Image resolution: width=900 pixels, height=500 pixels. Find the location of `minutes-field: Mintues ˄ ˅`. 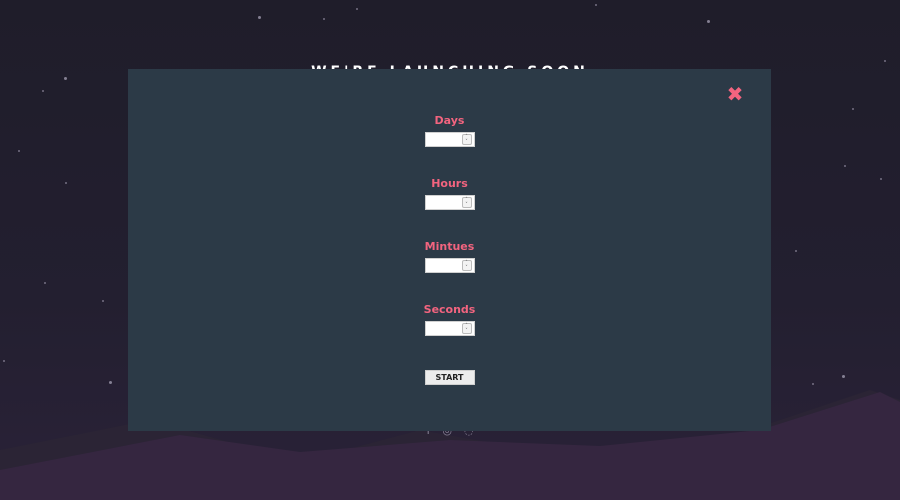

minutes-field: Mintues ˄ ˅ is located at coordinates (449, 271).